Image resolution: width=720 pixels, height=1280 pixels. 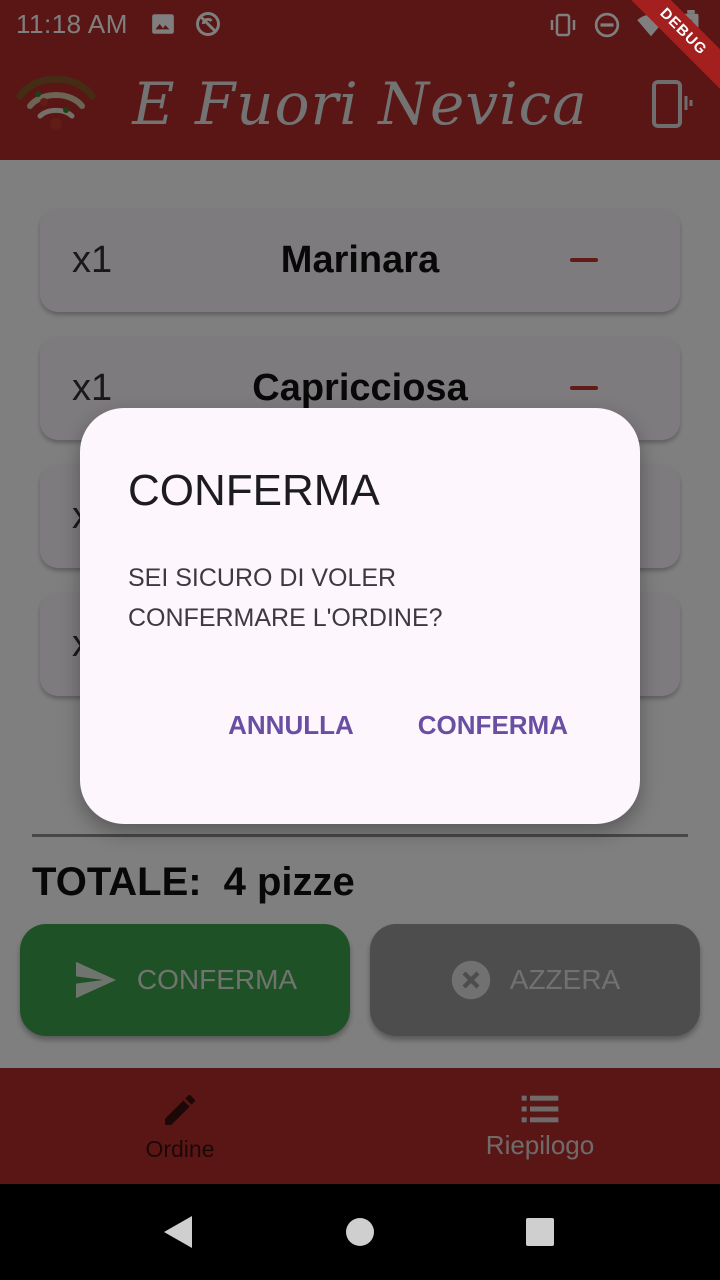 I want to click on dialog-title: CONFERMA, so click(x=254, y=490).